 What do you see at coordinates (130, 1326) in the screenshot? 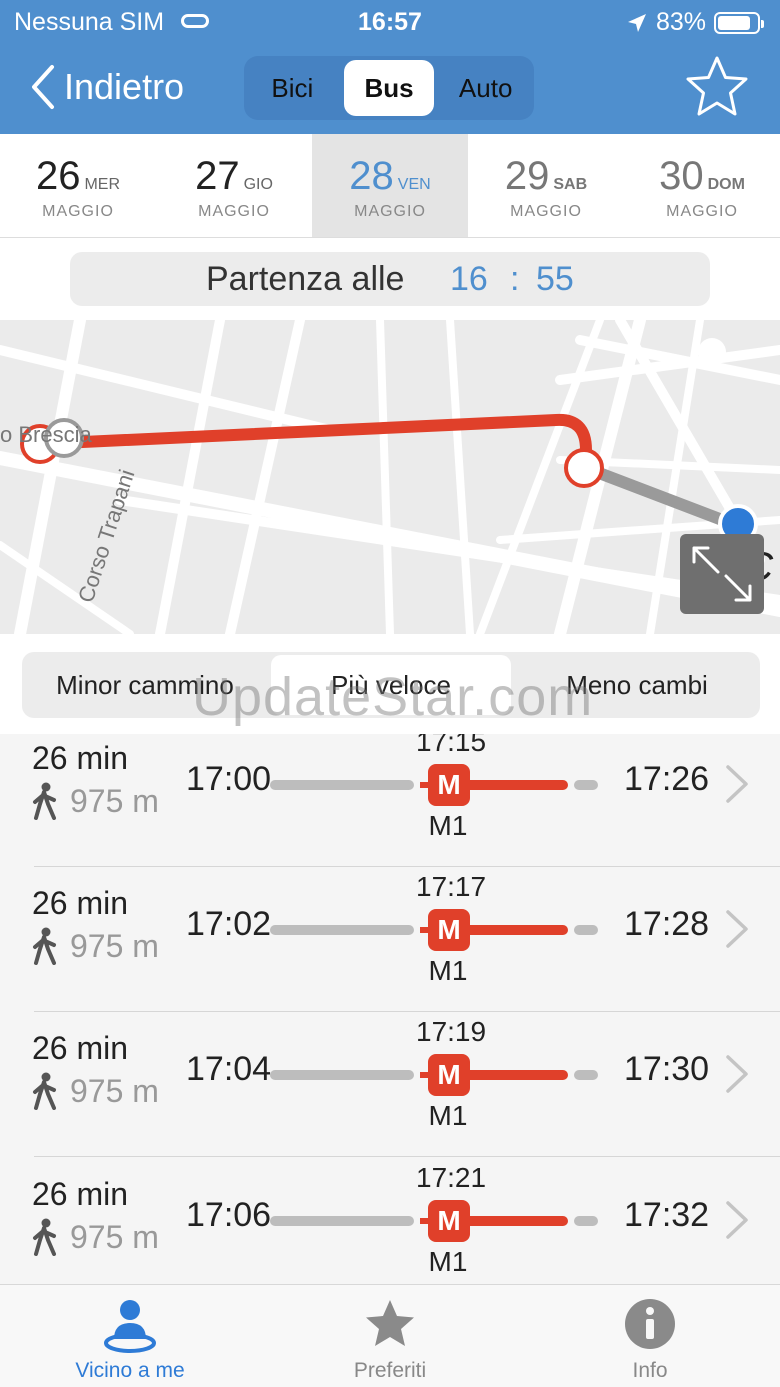
I see `person-location-icon` at bounding box center [130, 1326].